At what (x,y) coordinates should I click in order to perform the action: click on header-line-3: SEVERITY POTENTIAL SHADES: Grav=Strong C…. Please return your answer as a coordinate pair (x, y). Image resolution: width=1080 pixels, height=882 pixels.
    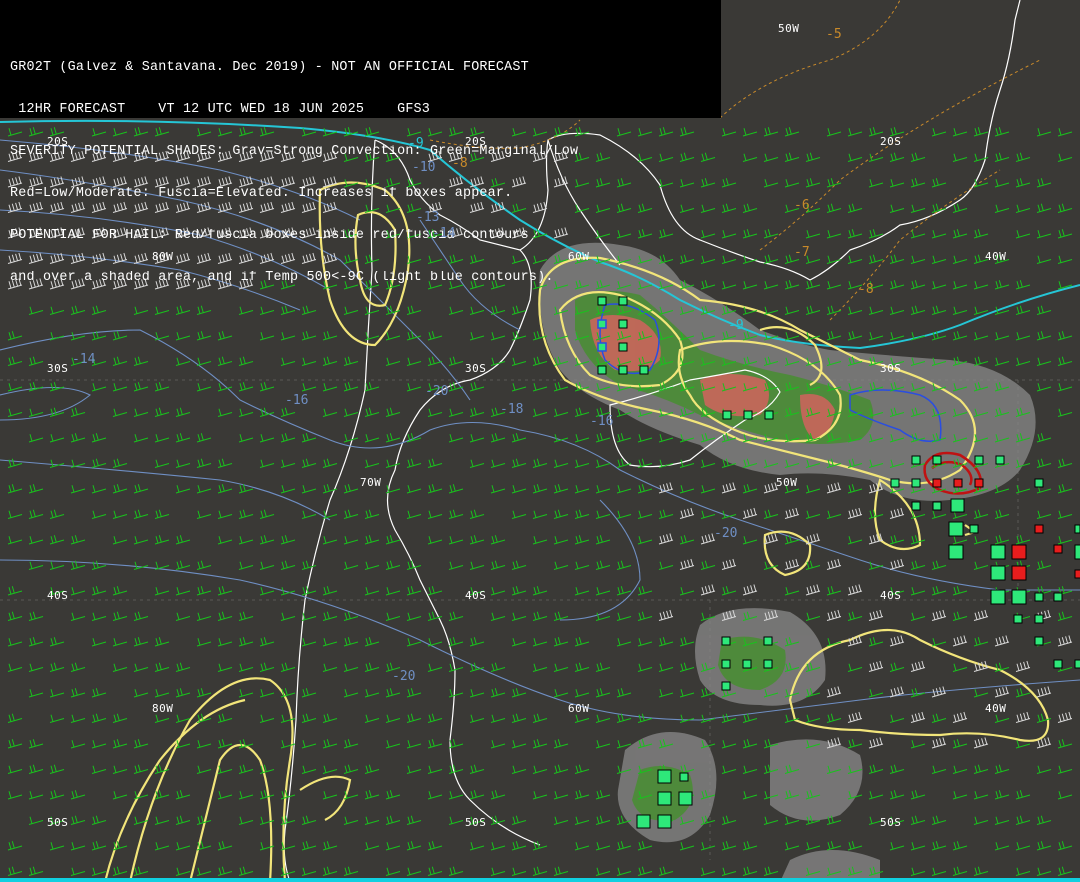
    Looking at the image, I should click on (294, 152).